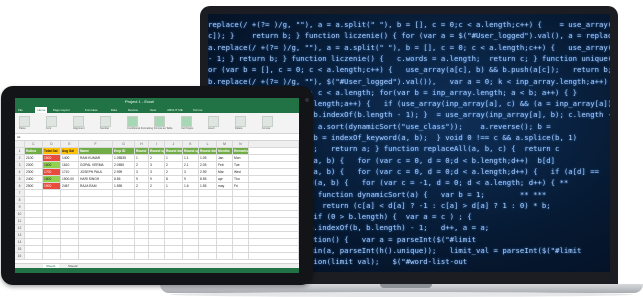  What do you see at coordinates (124, 186) in the screenshot?
I see `cell: 1.555` at bounding box center [124, 186].